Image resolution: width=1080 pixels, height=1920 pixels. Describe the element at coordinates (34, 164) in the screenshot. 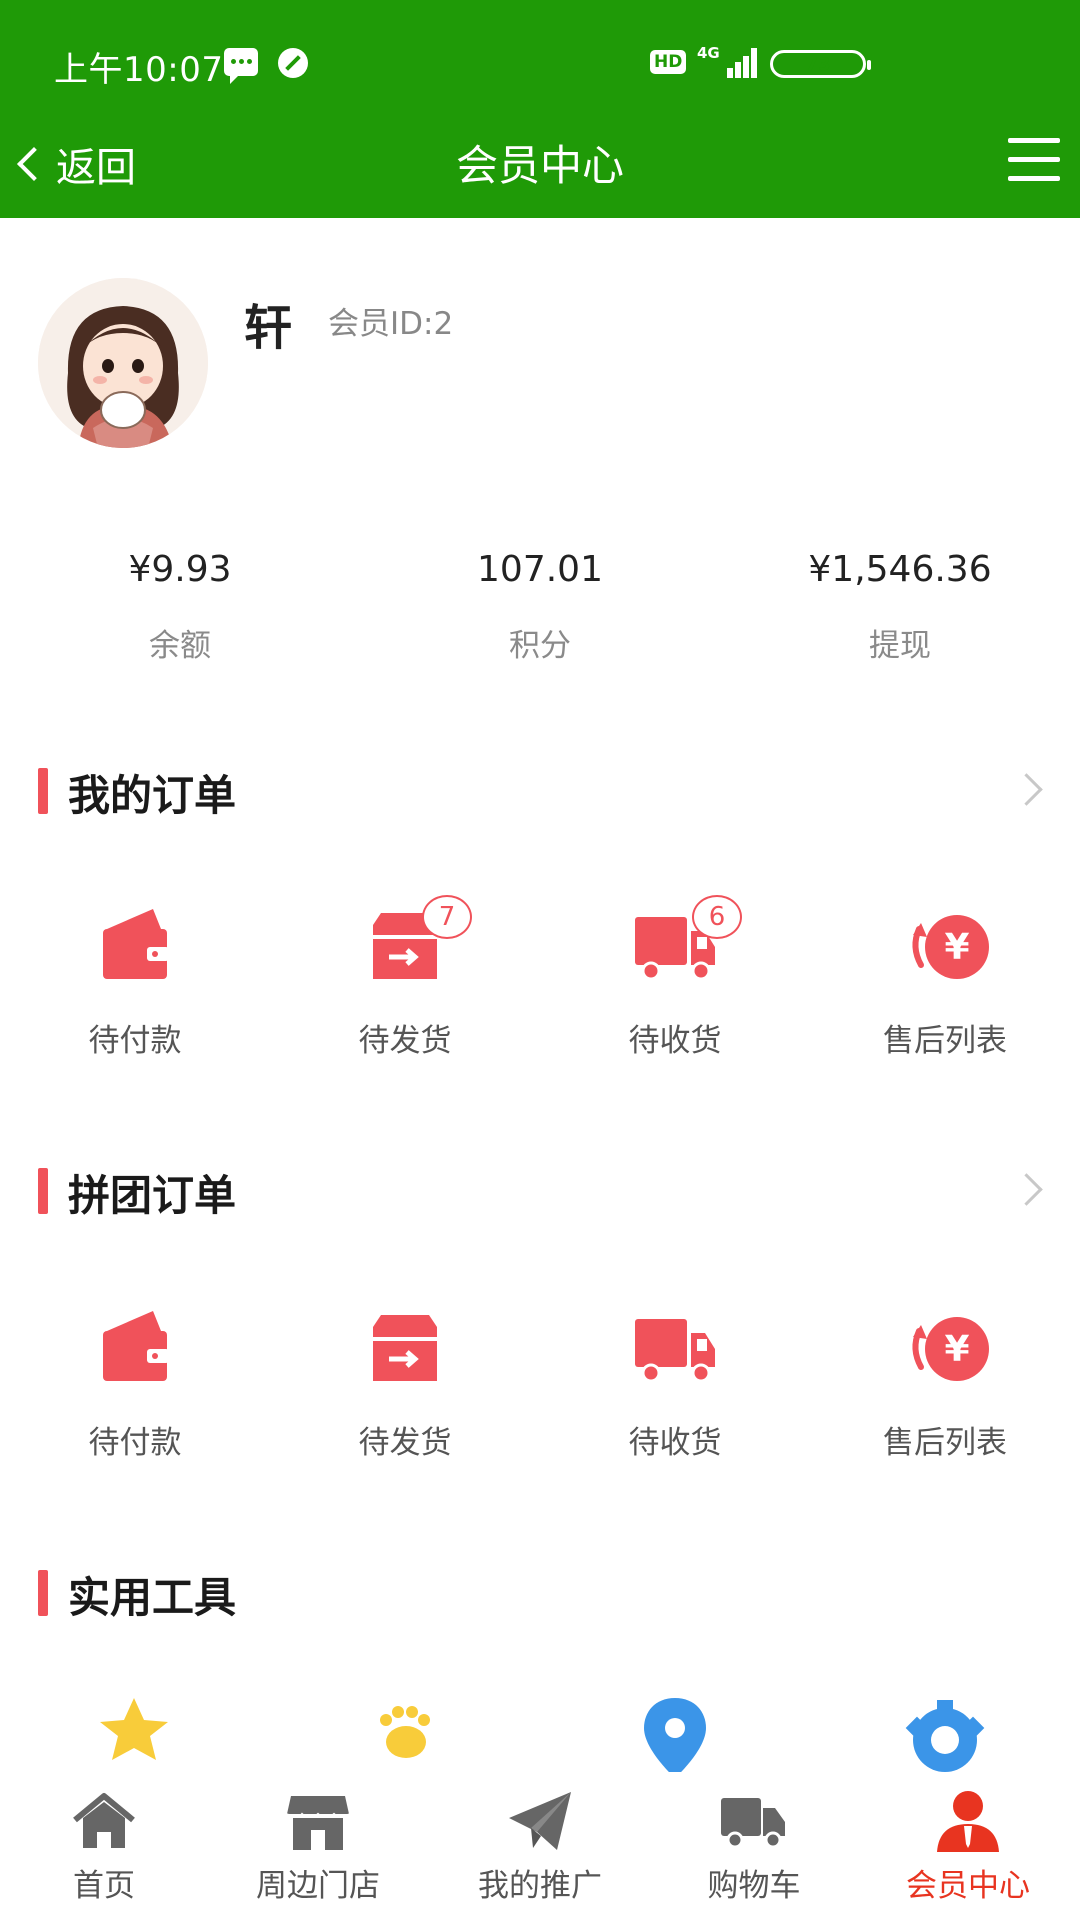

I see `chevron-left-icon` at that location.